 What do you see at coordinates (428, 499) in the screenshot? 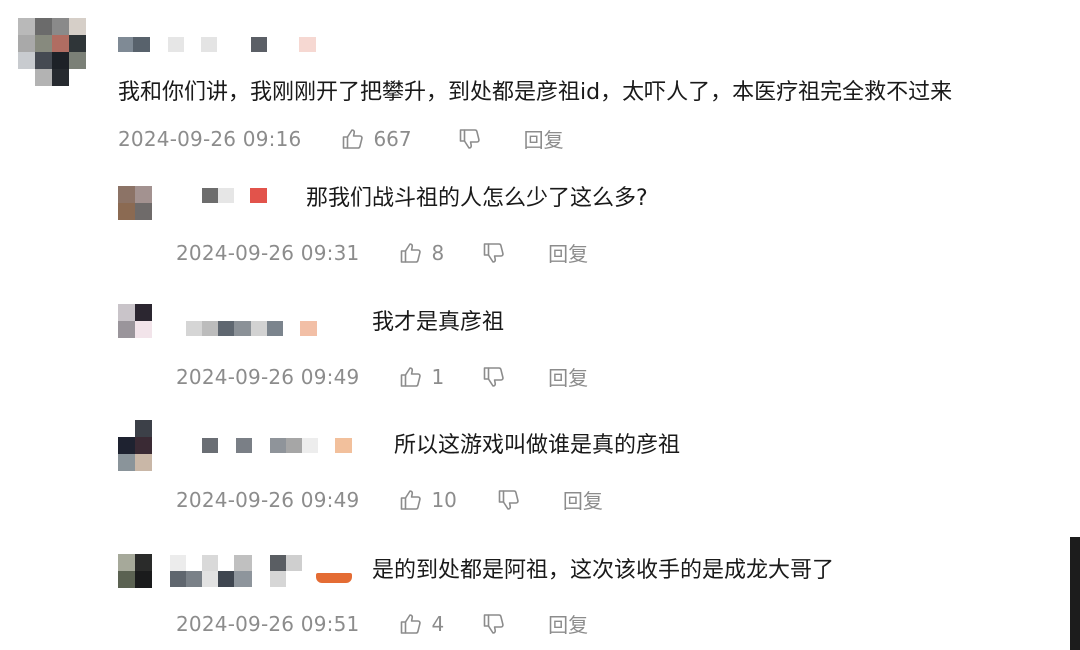
I see `like-button: 10` at bounding box center [428, 499].